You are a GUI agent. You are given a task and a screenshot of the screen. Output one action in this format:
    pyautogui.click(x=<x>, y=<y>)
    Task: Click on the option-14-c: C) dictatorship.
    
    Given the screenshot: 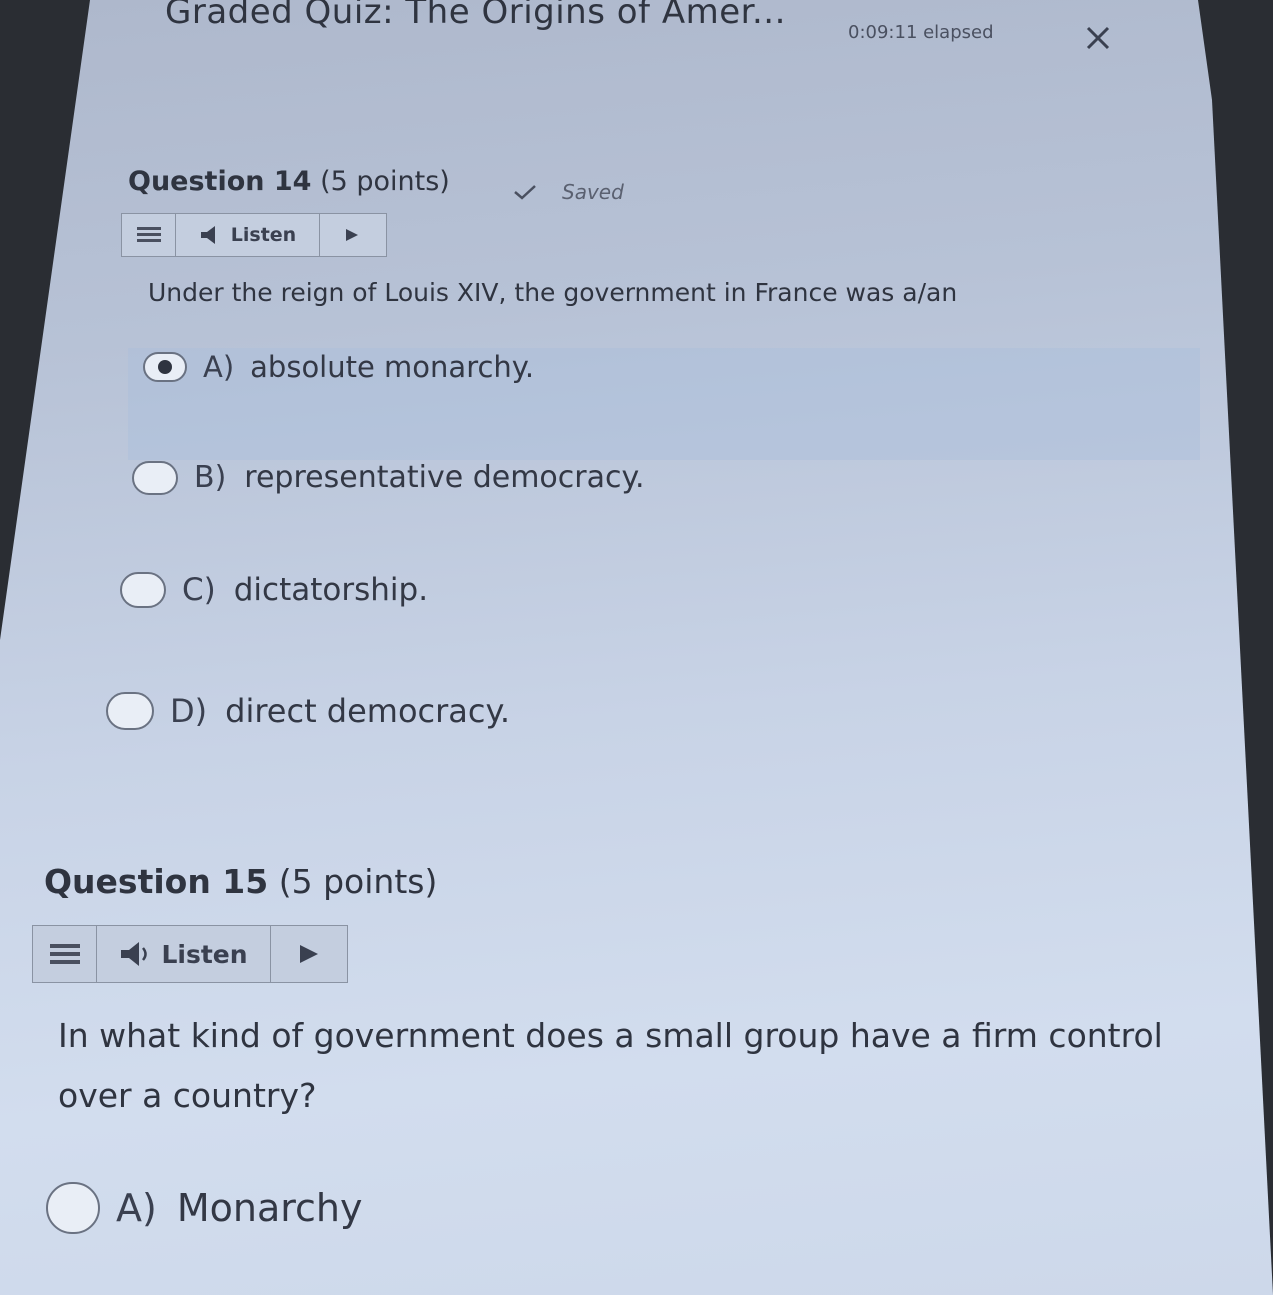 What is the action you would take?
    pyautogui.click(x=274, y=590)
    